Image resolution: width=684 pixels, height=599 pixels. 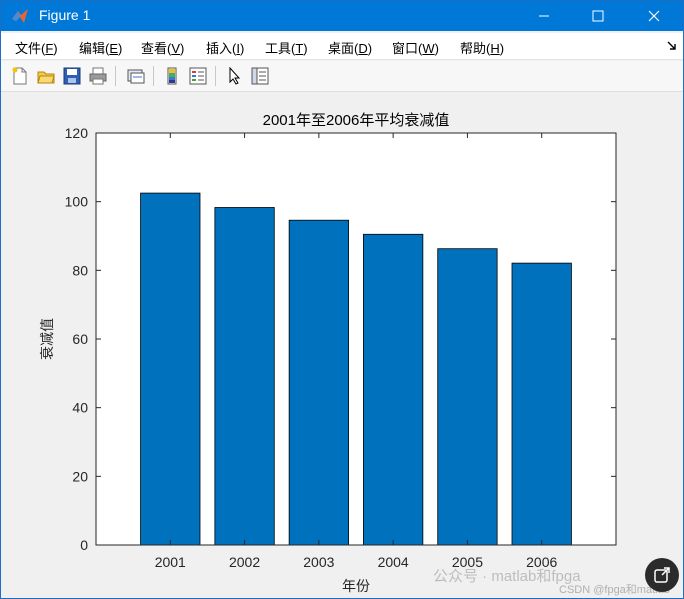 What do you see at coordinates (393, 562) in the screenshot?
I see `x-tick-label: 2004` at bounding box center [393, 562].